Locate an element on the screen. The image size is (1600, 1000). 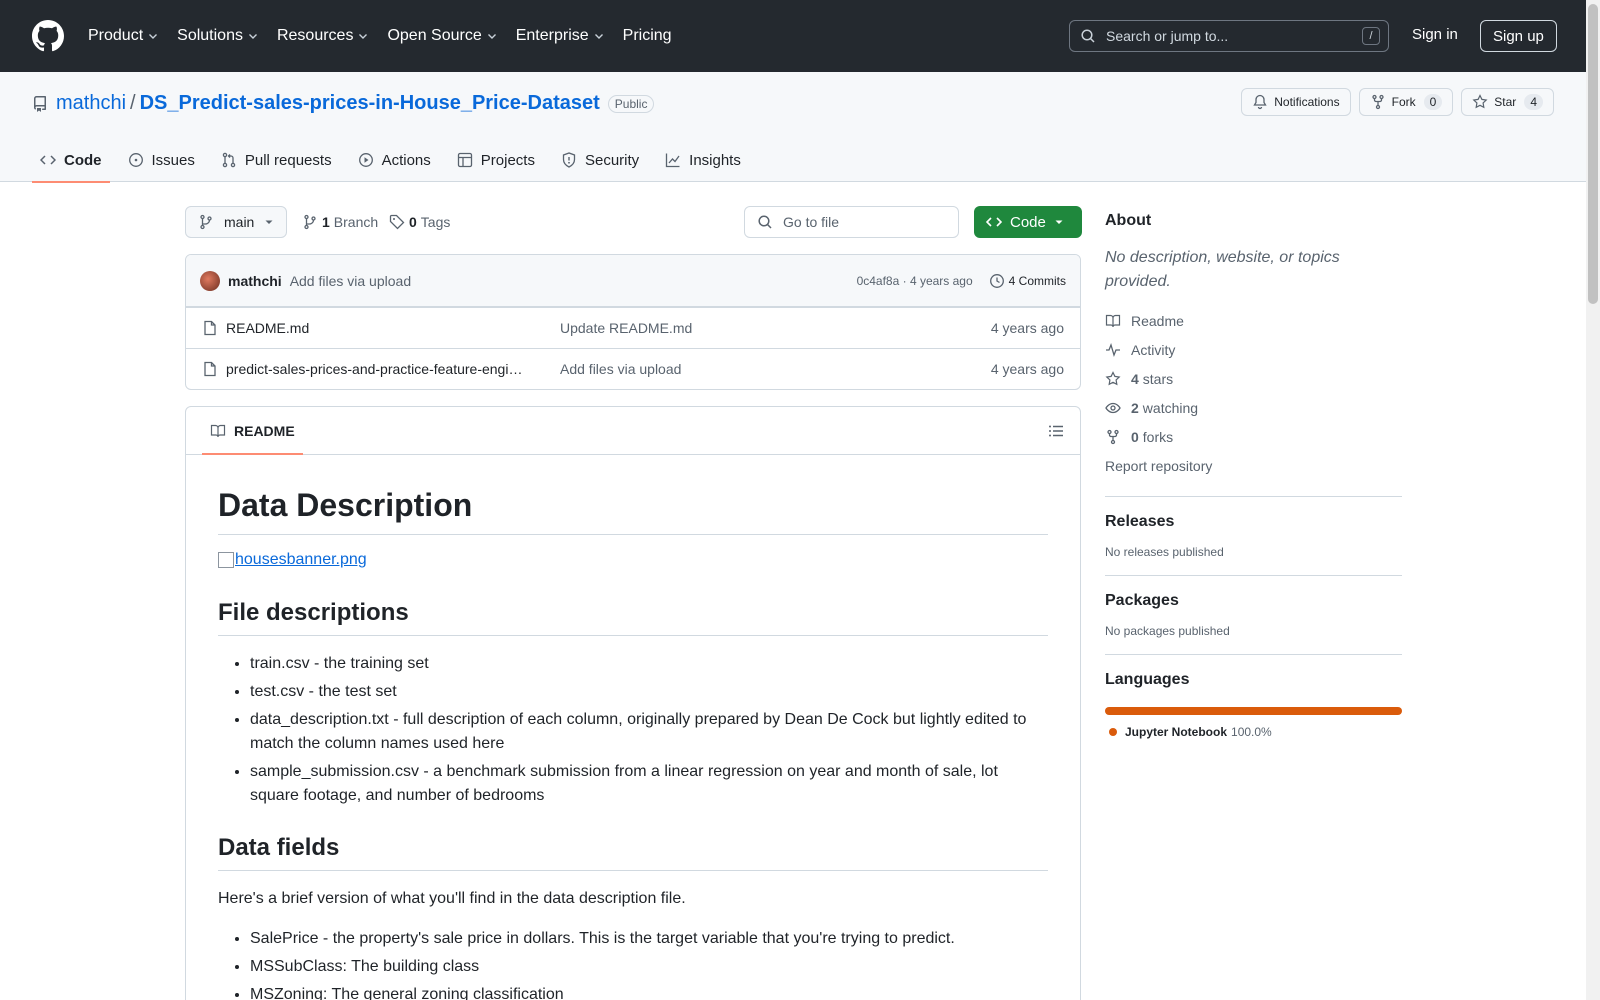
commit-hash: 0c4af8a is located at coordinates (878, 281).